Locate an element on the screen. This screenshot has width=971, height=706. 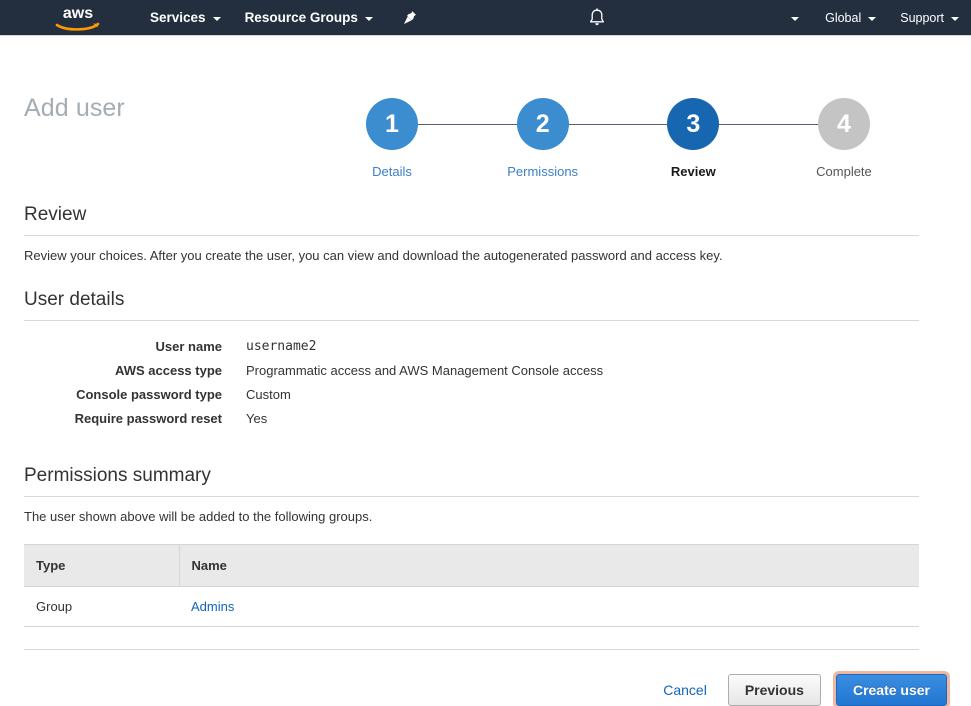
detail-value-password-type: Custom is located at coordinates (268, 394).